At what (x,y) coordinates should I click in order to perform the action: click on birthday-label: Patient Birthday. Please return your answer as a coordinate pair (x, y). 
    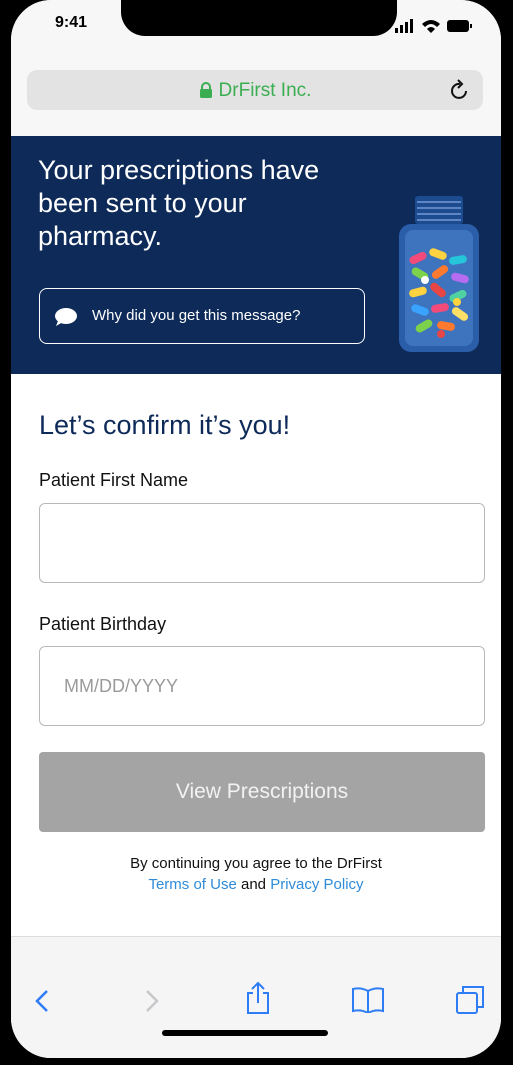
    Looking at the image, I should click on (103, 624).